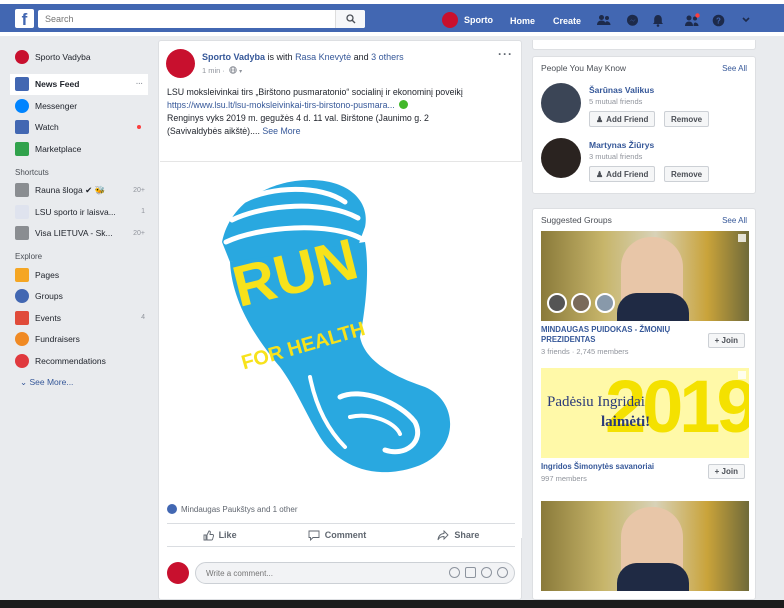 This screenshot has height=608, width=784. I want to click on sidebar-item-pages: Pages, so click(82, 275).